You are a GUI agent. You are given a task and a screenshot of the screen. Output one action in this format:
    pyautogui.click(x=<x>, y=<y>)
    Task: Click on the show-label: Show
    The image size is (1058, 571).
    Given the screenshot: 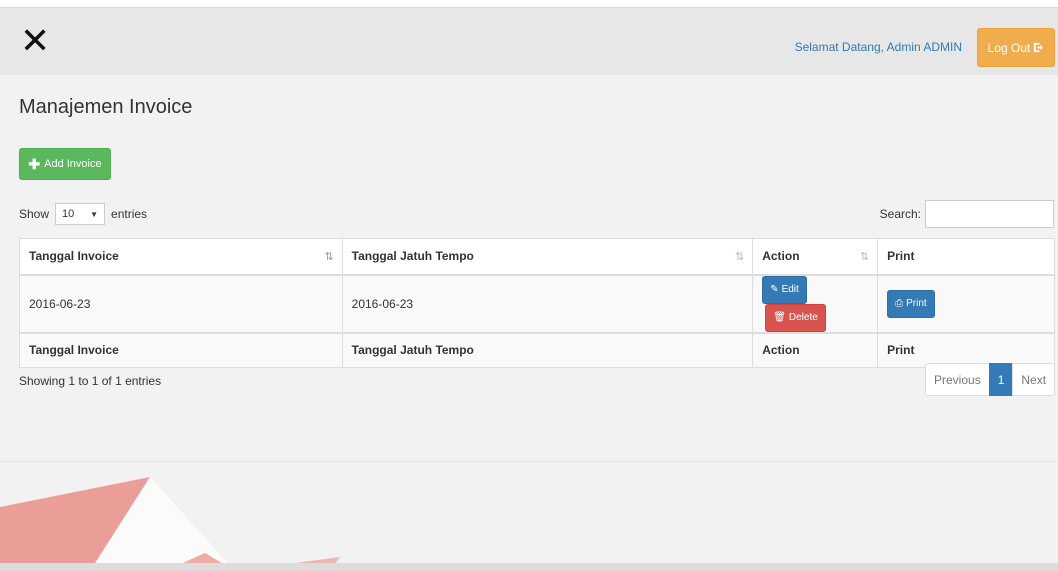 What is the action you would take?
    pyautogui.click(x=34, y=214)
    